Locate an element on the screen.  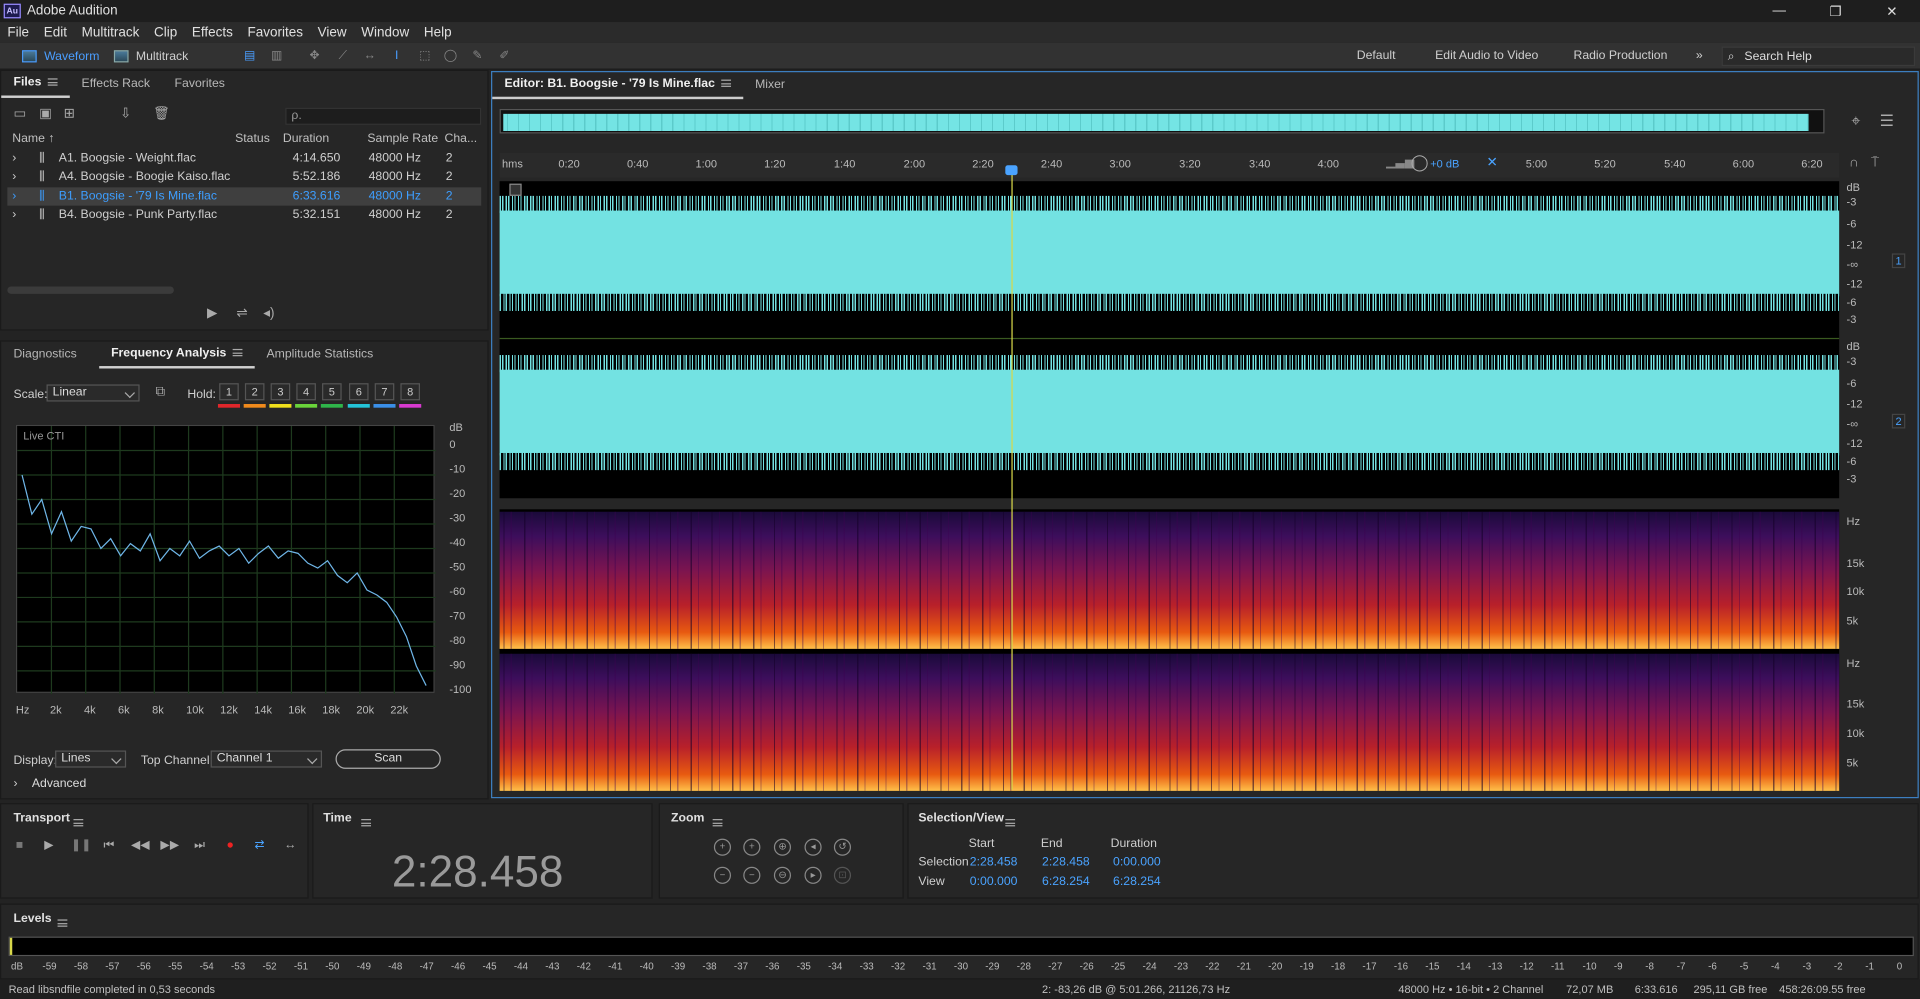
menu-edit: Edit is located at coordinates (55, 32).